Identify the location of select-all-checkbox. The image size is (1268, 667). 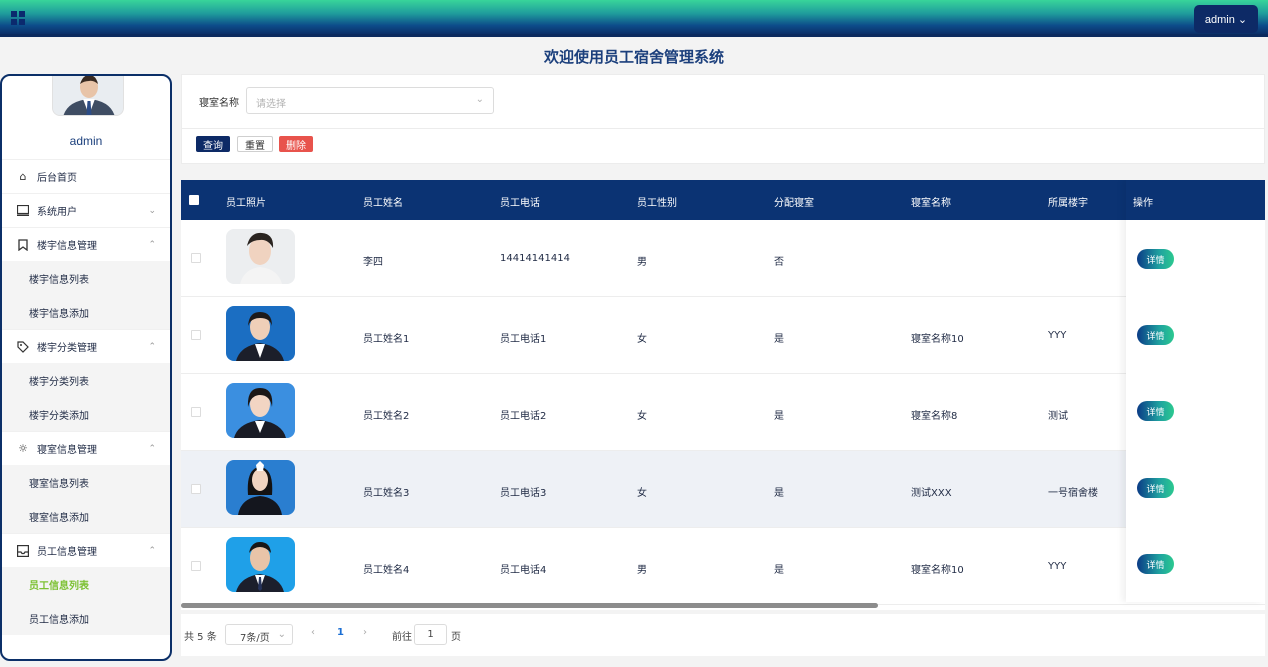
(194, 200).